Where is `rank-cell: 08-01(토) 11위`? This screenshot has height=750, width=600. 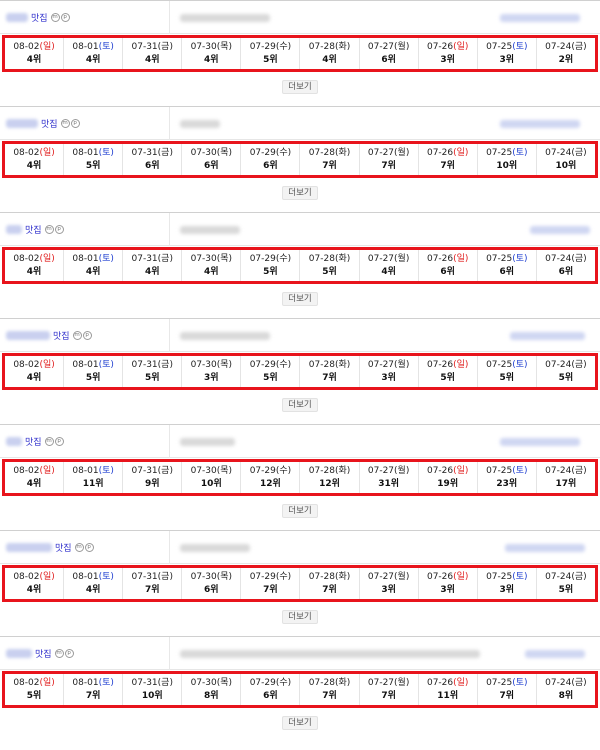
rank-cell: 08-01(토) 11위 is located at coordinates (94, 477).